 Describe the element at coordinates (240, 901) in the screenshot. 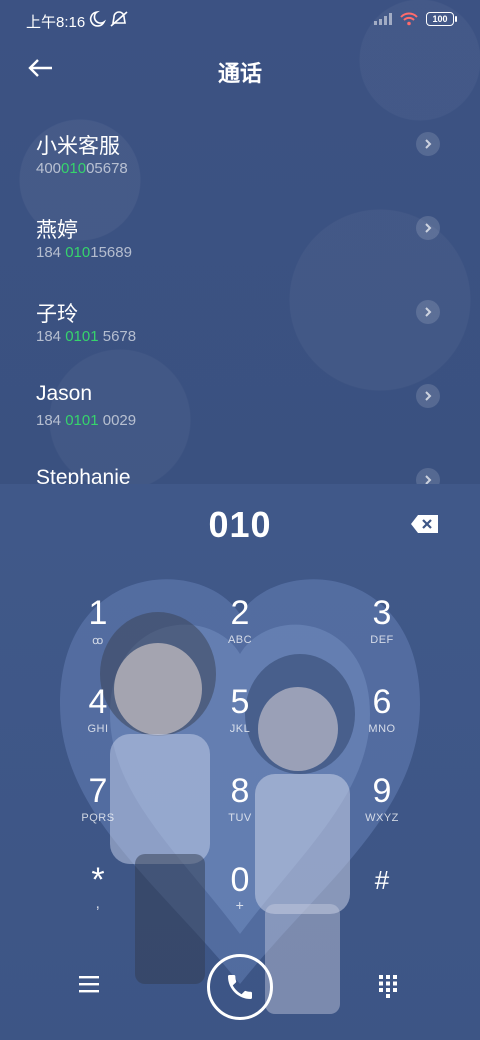

I see `key-0: 0 +` at that location.